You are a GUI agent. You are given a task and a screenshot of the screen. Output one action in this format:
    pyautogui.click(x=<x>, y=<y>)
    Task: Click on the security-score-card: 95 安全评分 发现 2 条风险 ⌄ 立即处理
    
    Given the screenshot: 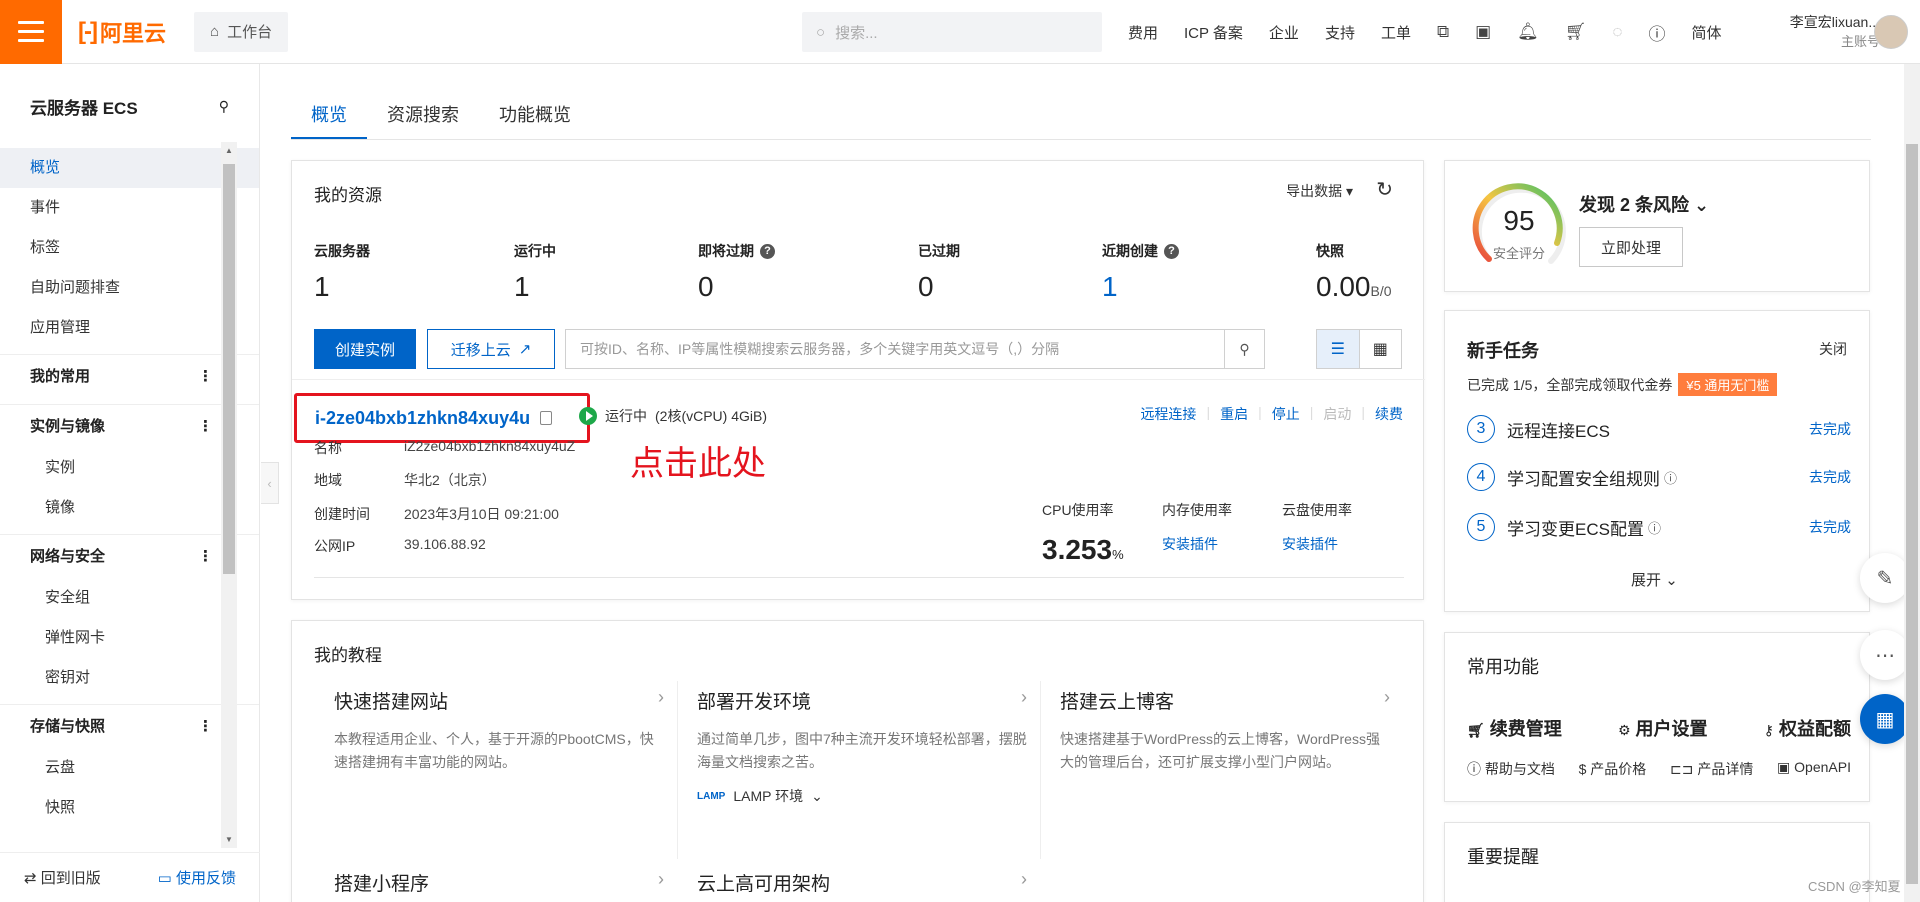 What is the action you would take?
    pyautogui.click(x=1657, y=226)
    